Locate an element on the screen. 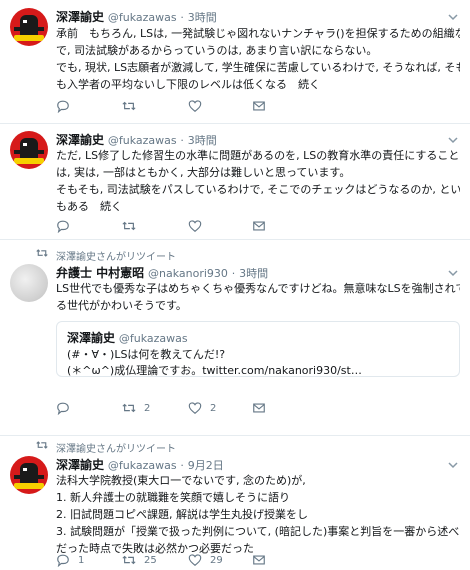  reply-button: 1 is located at coordinates (70, 560).